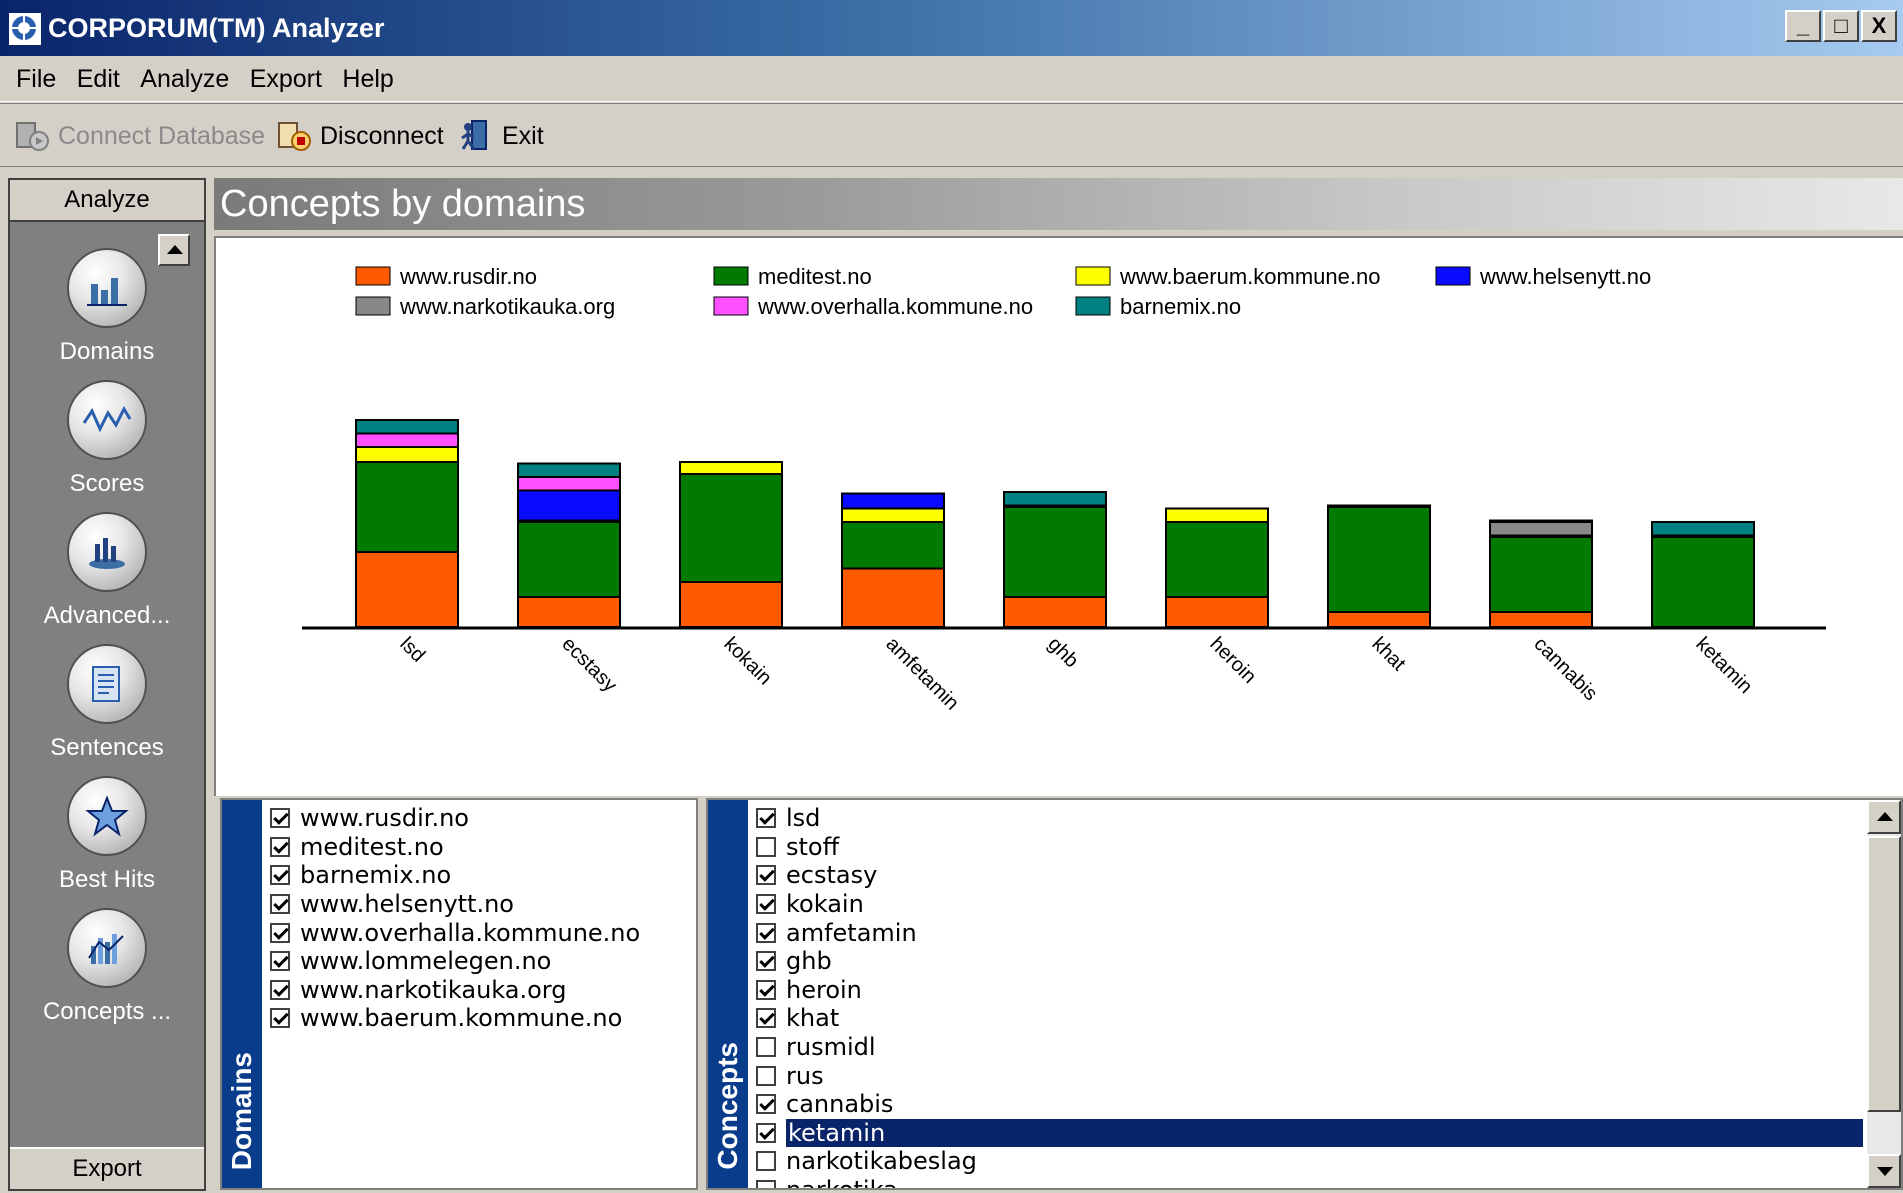 The height and width of the screenshot is (1193, 1903). Describe the element at coordinates (825, 904) in the screenshot. I see `list-item-label: kokain` at that location.